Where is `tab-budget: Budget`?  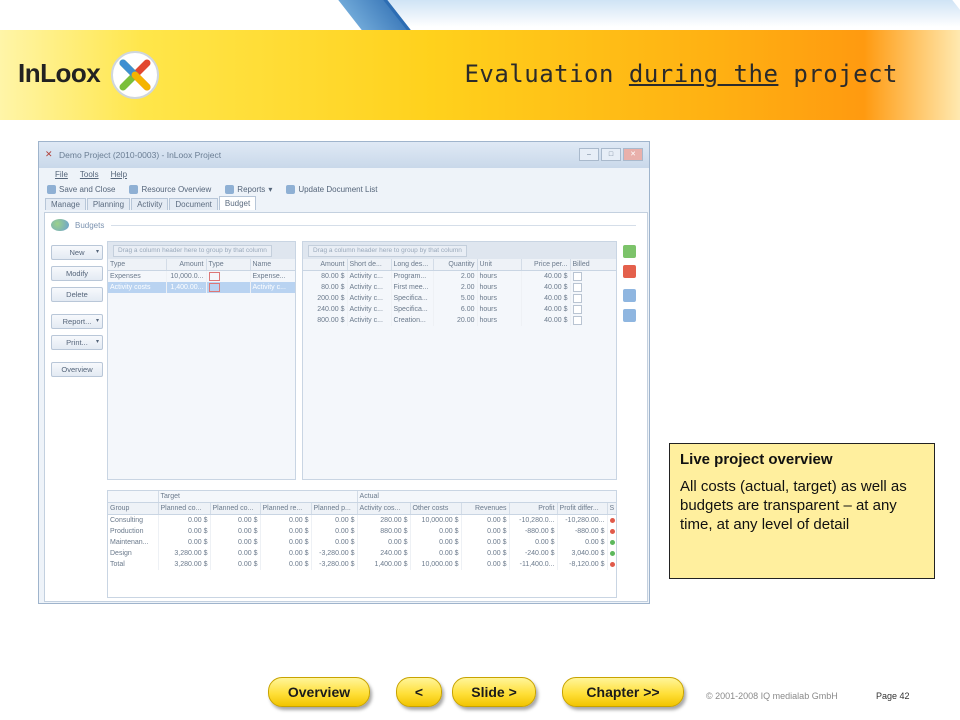 tab-budget: Budget is located at coordinates (237, 203).